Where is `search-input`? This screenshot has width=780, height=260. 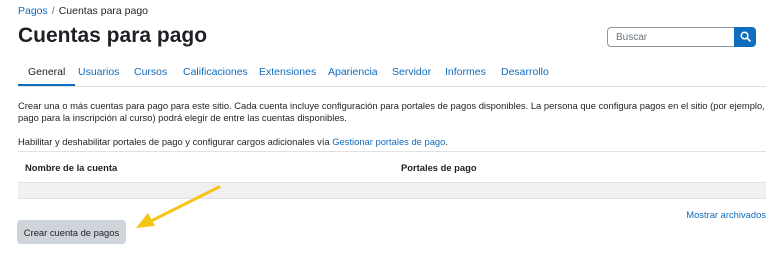 search-input is located at coordinates (670, 37).